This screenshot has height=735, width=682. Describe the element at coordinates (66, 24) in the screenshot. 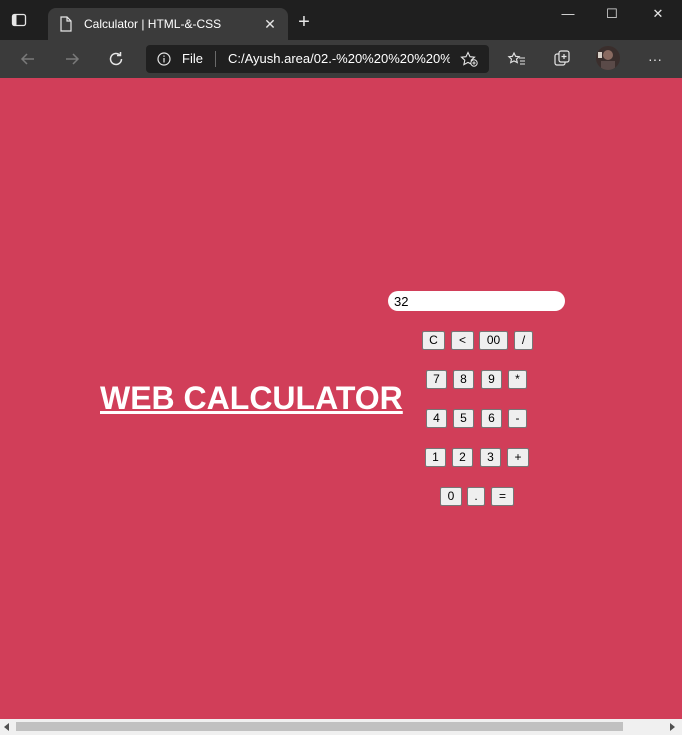

I see `page-icon` at that location.